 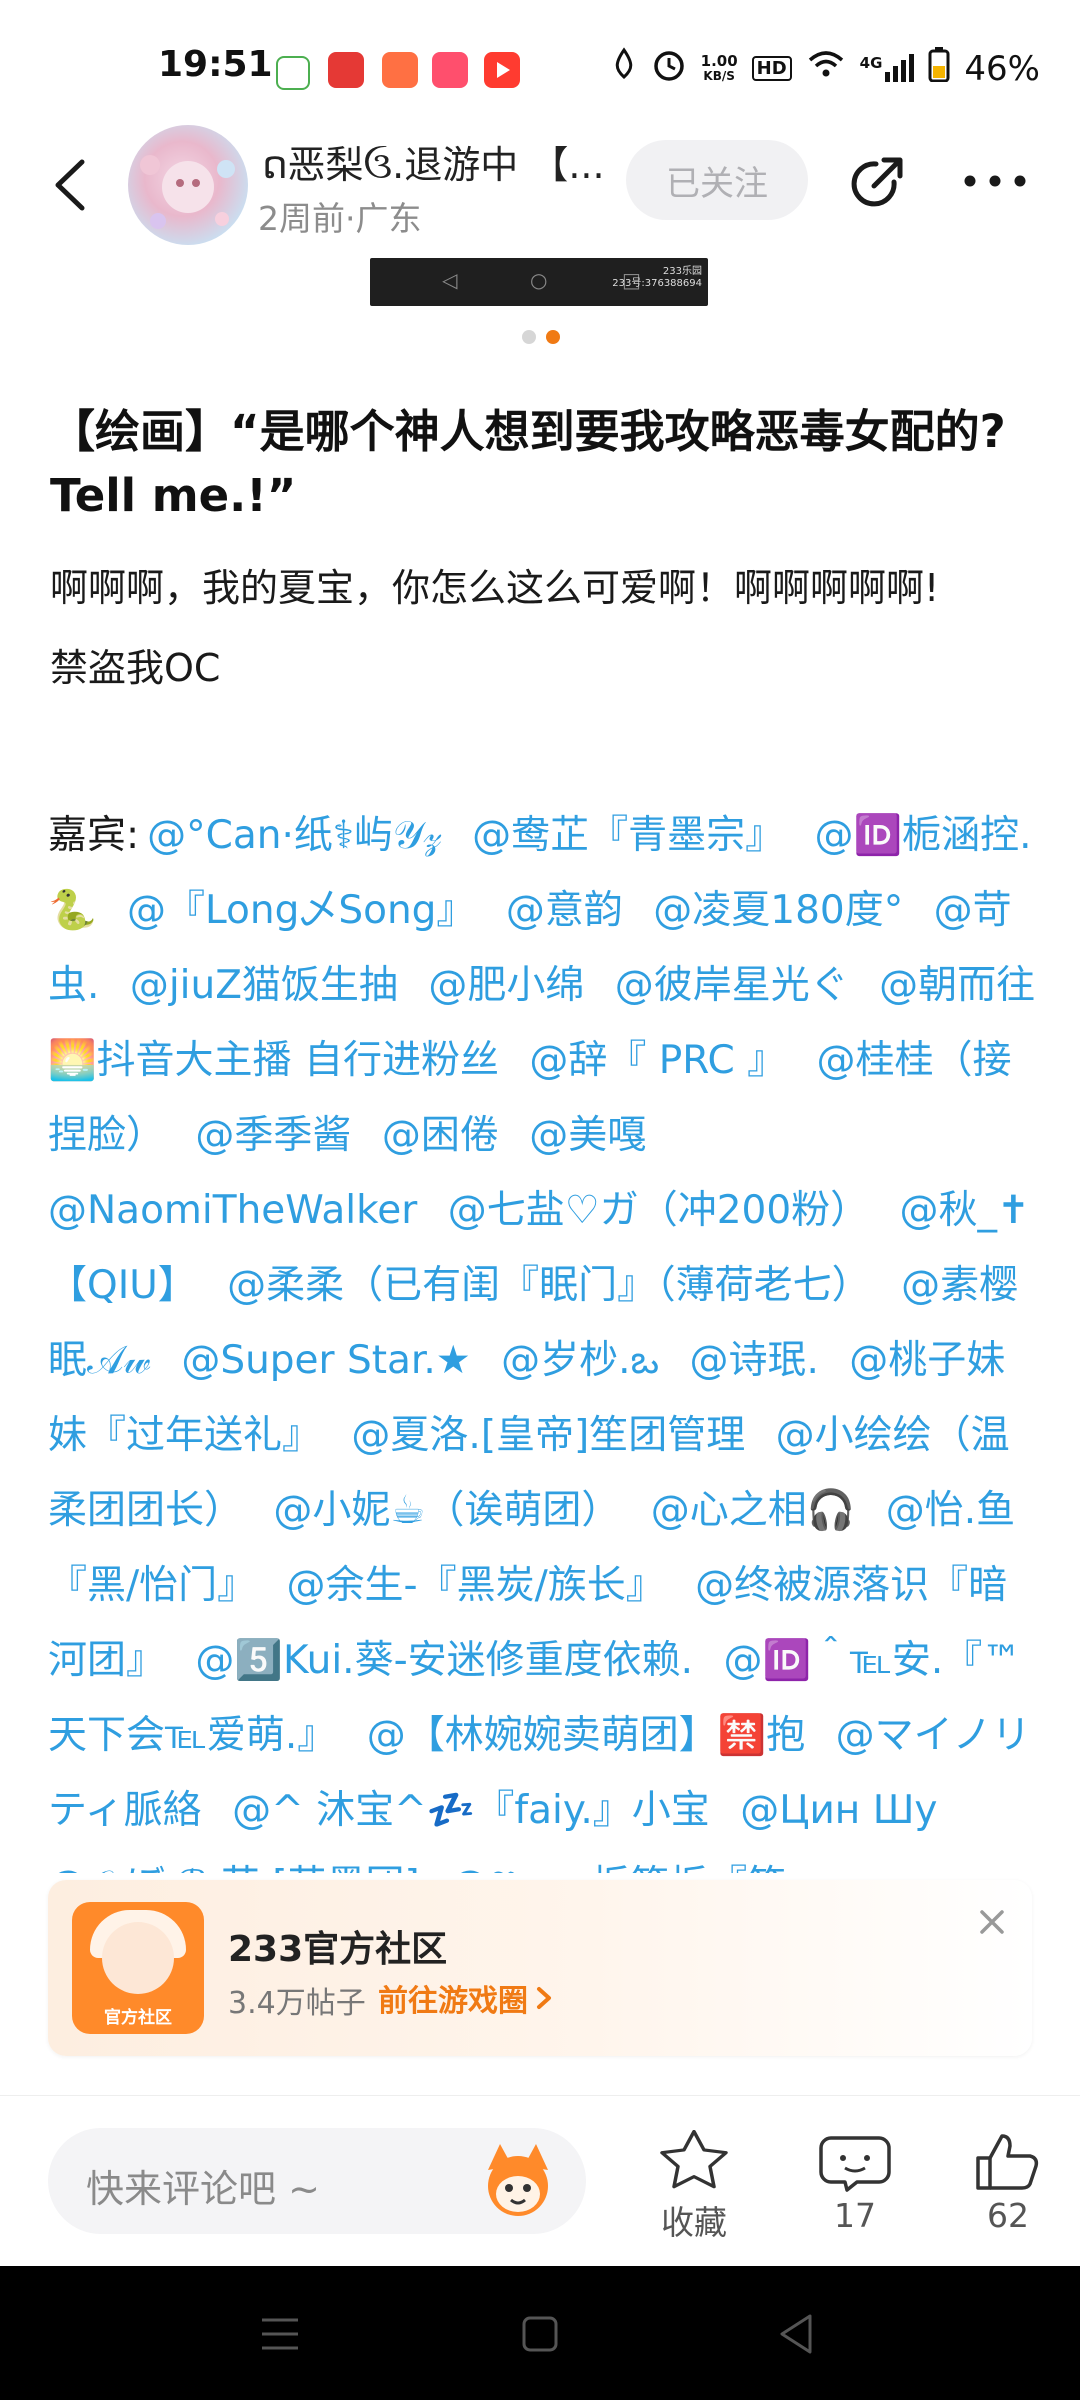 What do you see at coordinates (346, 70) in the screenshot?
I see `heart-app-icon` at bounding box center [346, 70].